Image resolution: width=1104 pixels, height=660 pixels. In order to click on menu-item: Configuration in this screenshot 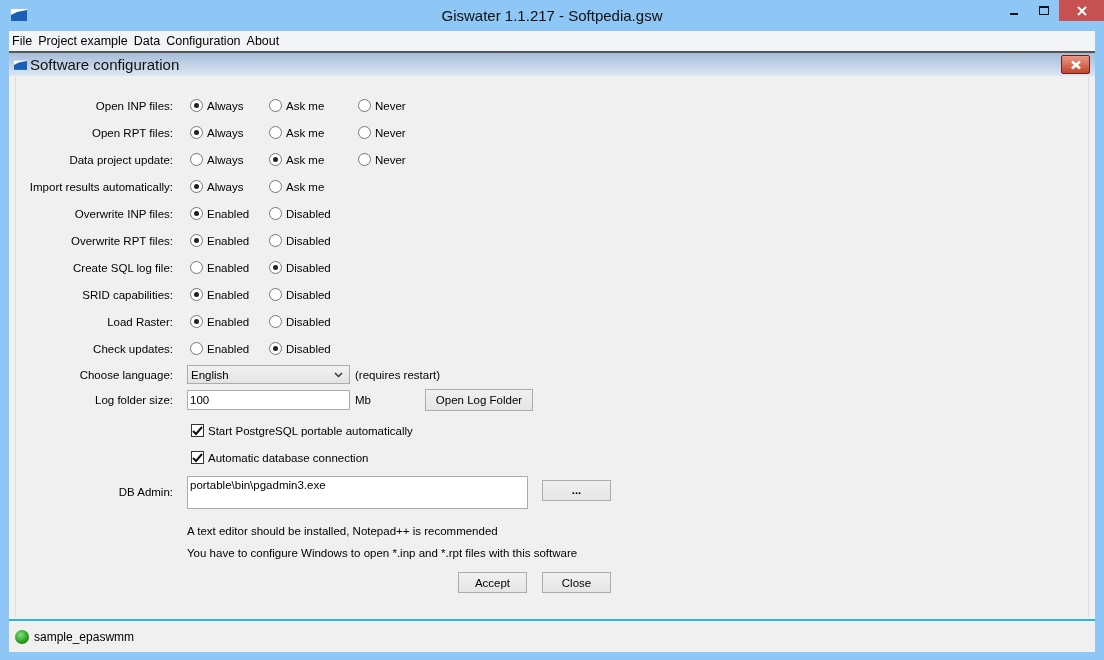, I will do `click(205, 41)`.